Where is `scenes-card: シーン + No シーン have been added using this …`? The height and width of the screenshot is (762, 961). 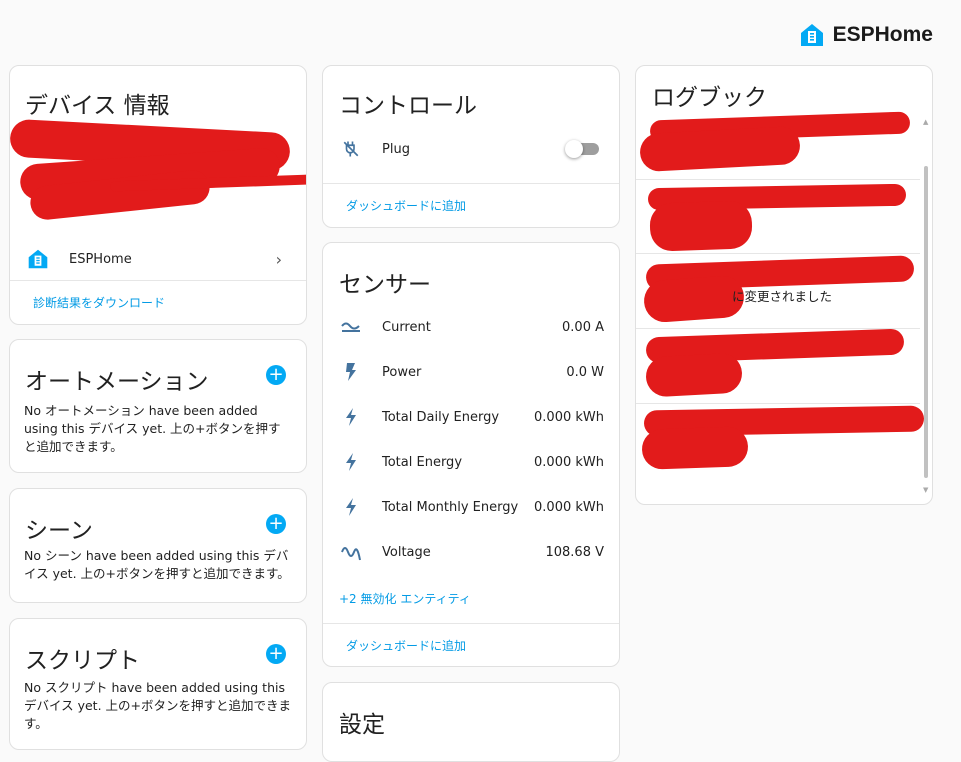 scenes-card: シーン + No シーン have been added using this … is located at coordinates (158, 545).